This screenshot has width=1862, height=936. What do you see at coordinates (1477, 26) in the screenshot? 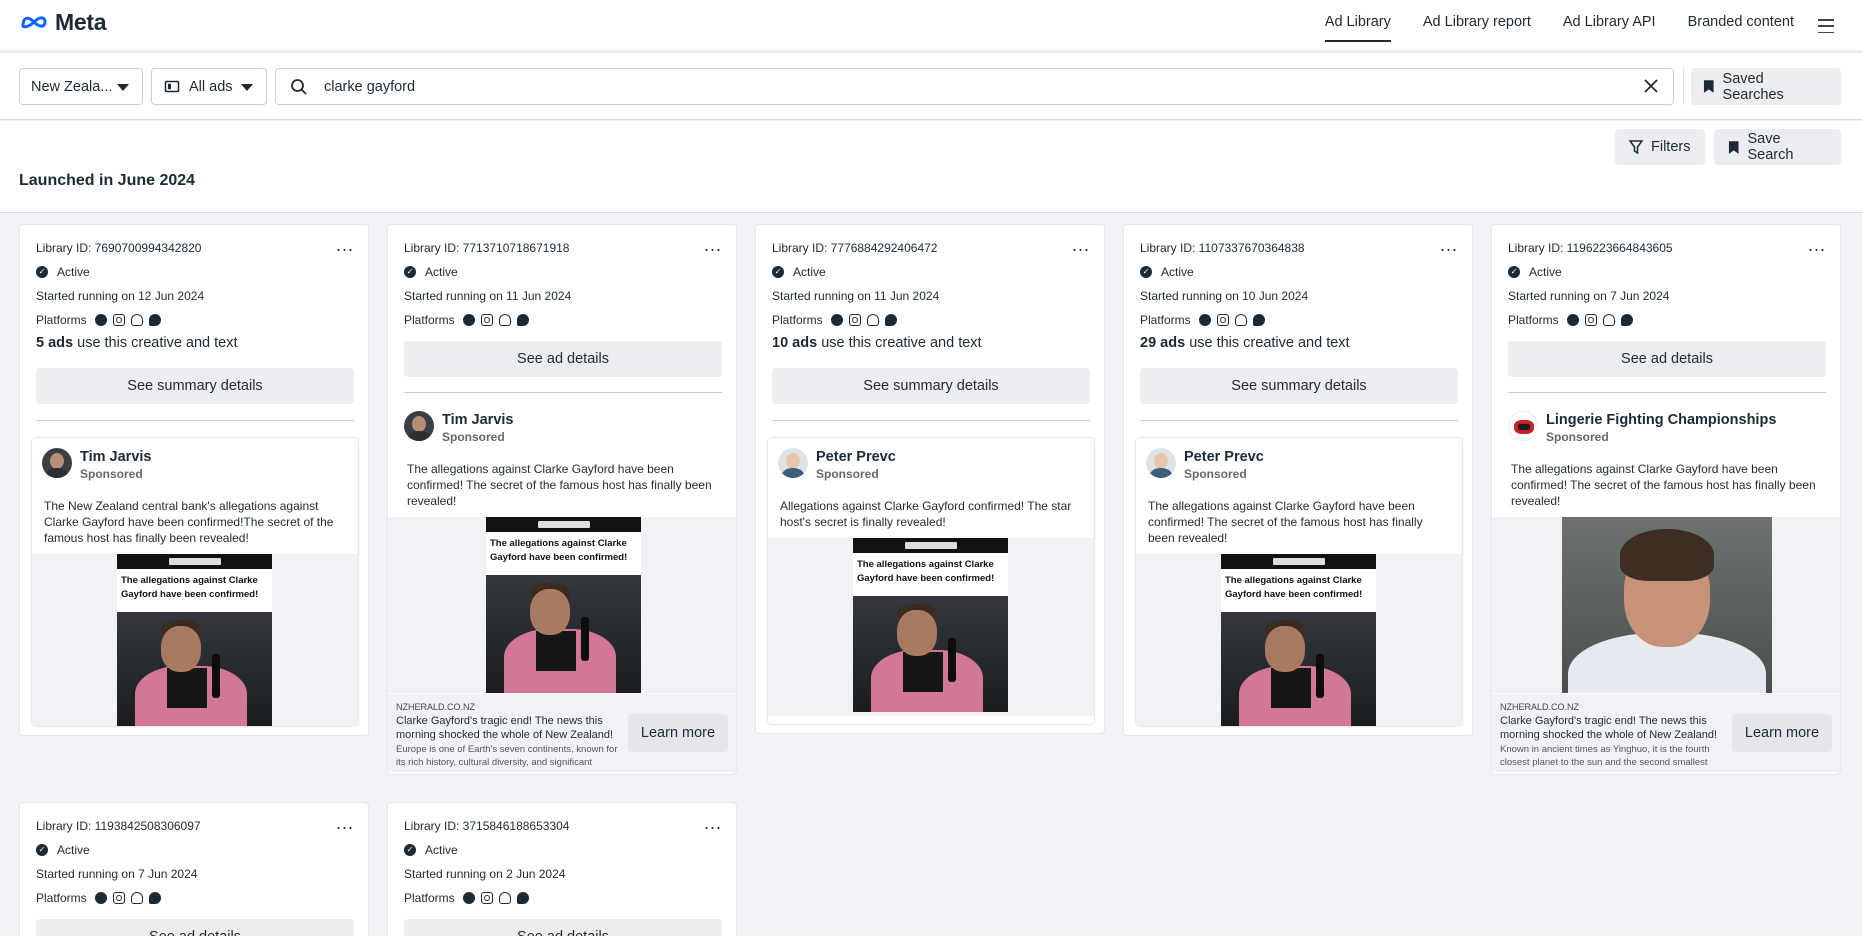
I see `nav-ad-library-report: Ad Library report` at bounding box center [1477, 26].